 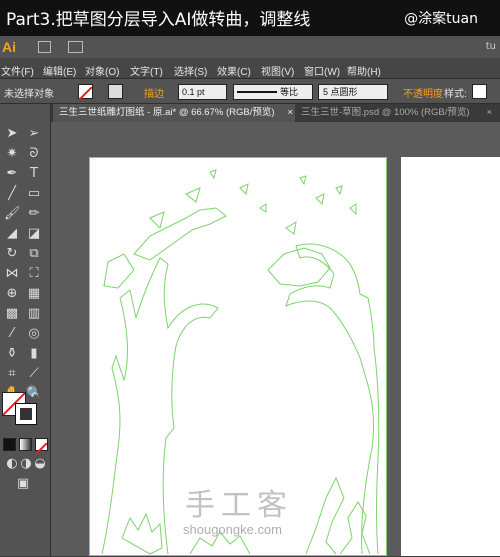 I want to click on fill-swatch, so click(x=85, y=92).